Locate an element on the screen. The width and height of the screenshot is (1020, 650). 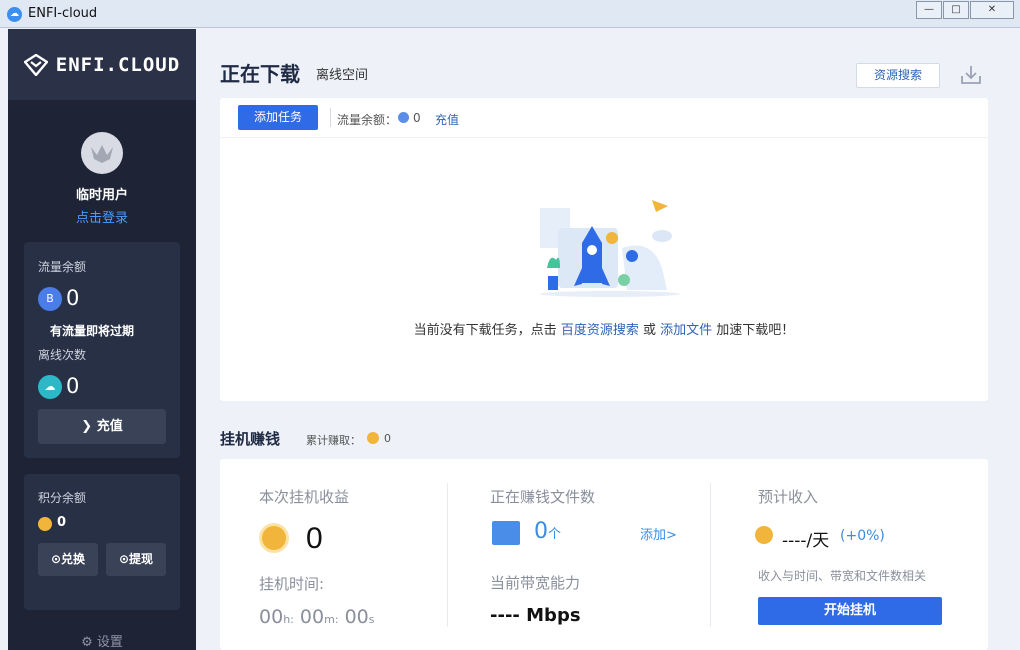
withdraw-button: ⊙提现 is located at coordinates (136, 559).